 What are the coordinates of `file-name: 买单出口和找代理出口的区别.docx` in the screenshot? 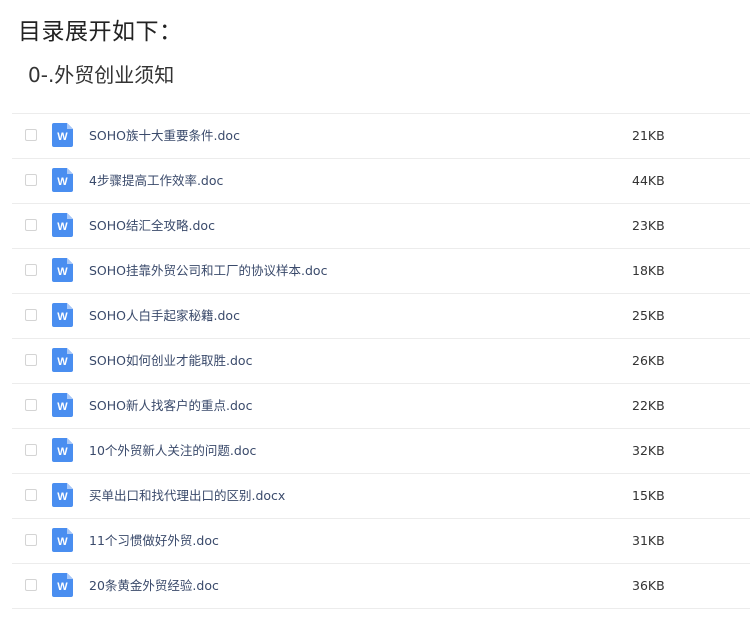 It's located at (187, 496).